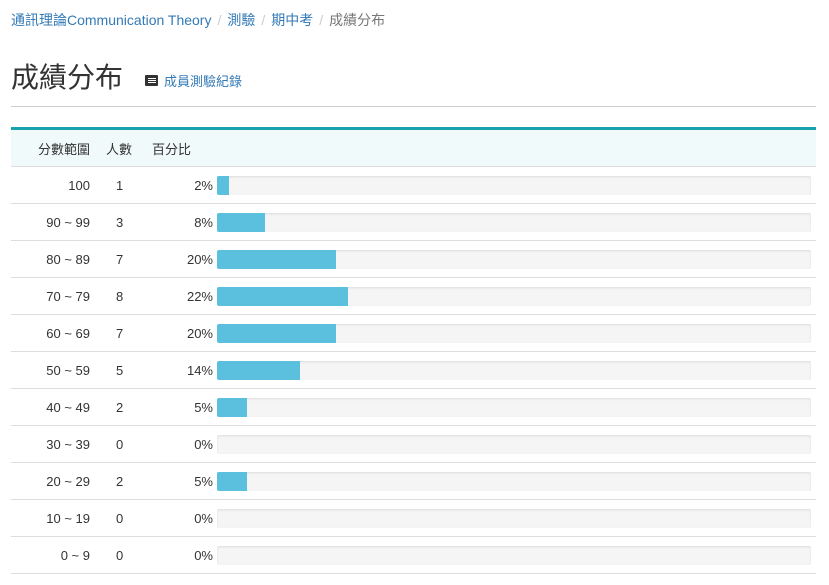 The width and height of the screenshot is (829, 585). Describe the element at coordinates (68, 222) in the screenshot. I see `score-range: 90 ~ 99` at that location.